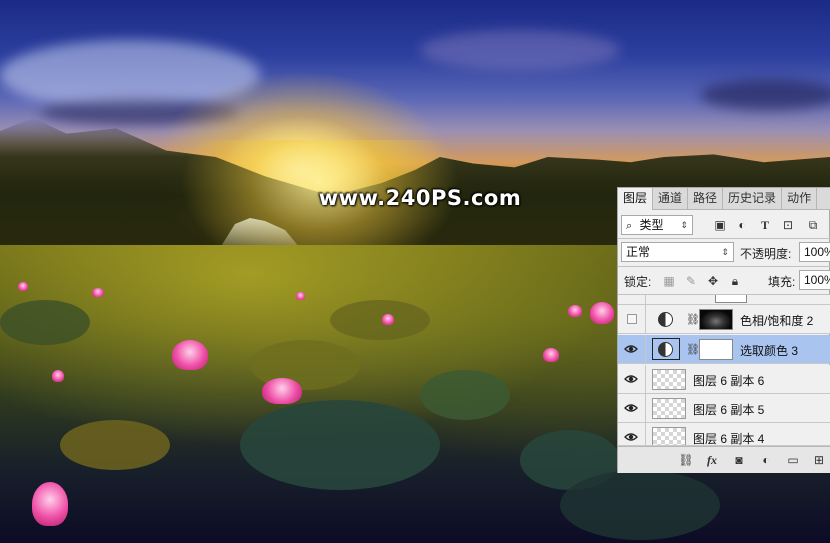 Image resolution: width=830 pixels, height=543 pixels. I want to click on fx-icon: fx, so click(712, 460).